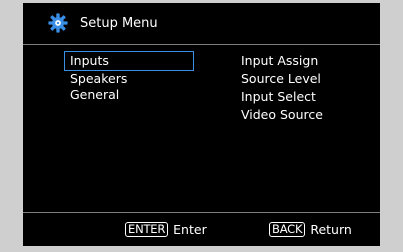 The image size is (403, 252). Describe the element at coordinates (287, 229) in the screenshot. I see `back-key-badge: BACK` at that location.